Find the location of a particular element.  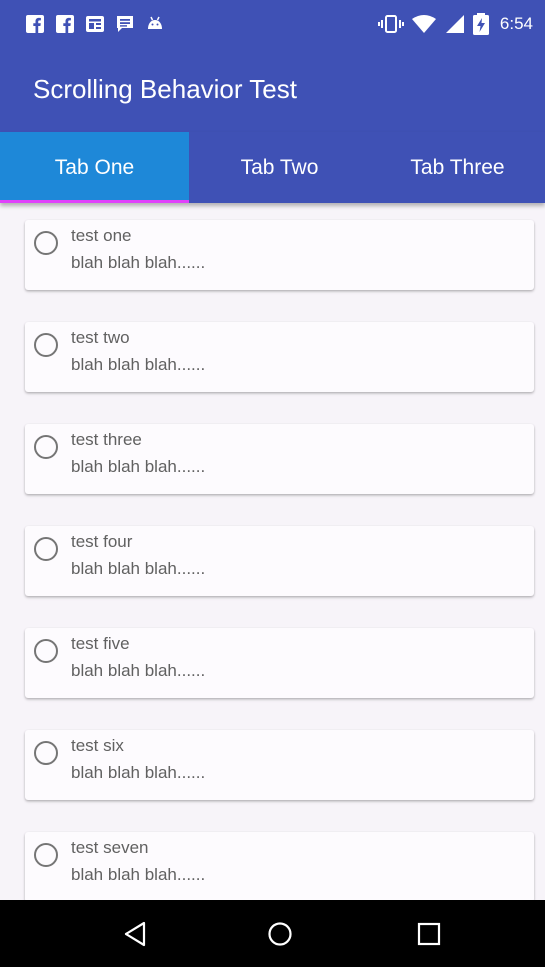

navigation-bar is located at coordinates (272, 933).